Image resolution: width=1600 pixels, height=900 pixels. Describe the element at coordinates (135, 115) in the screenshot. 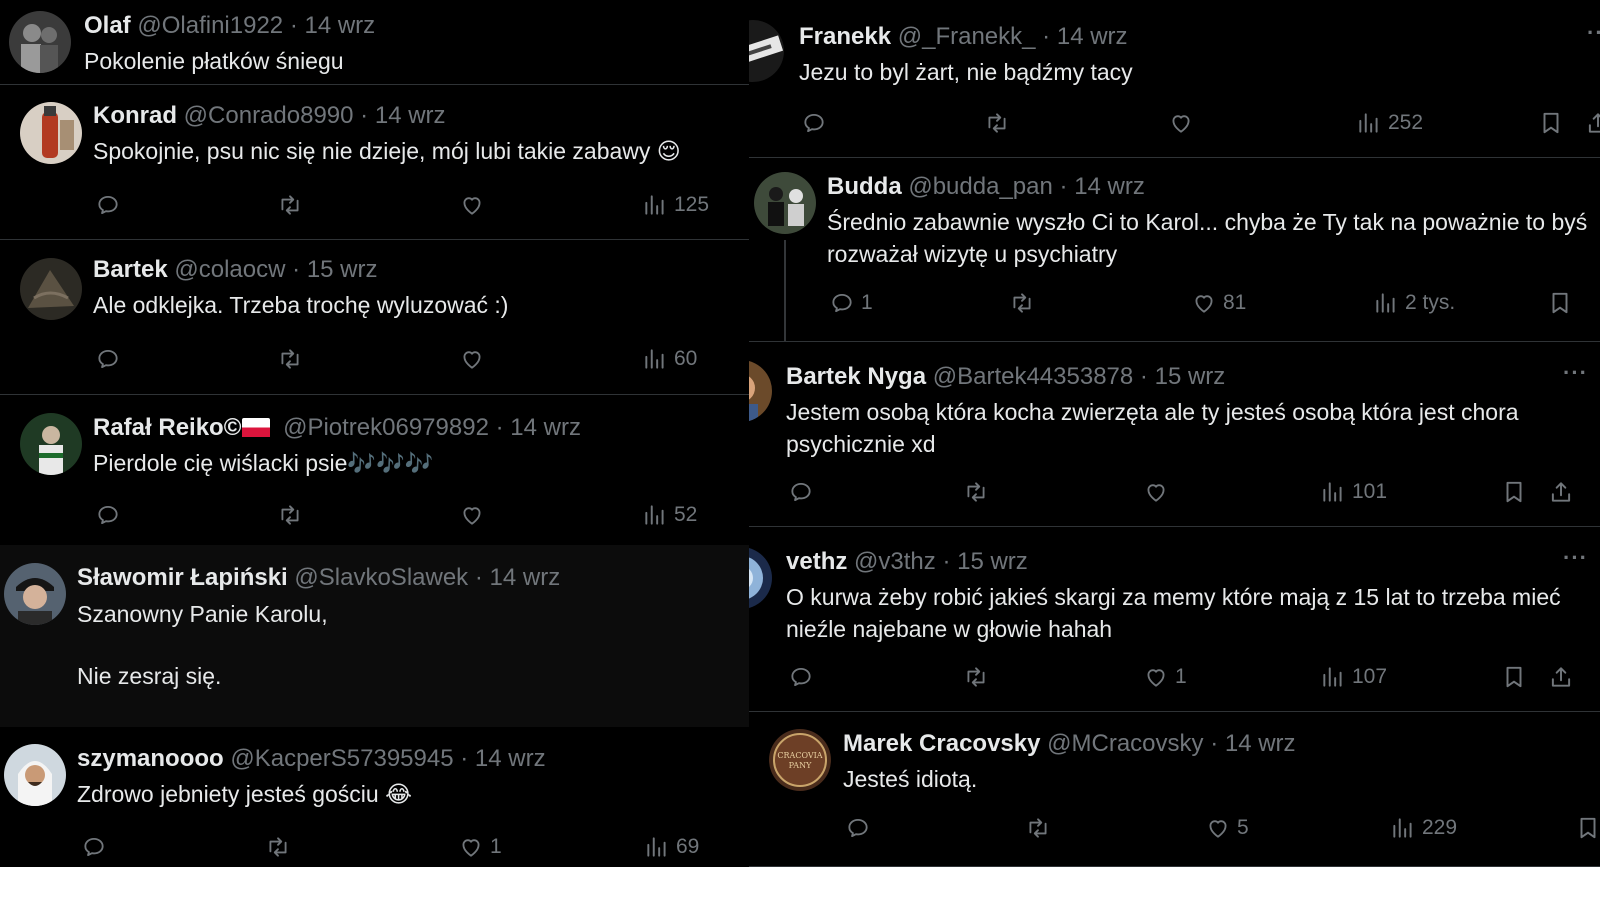

I see `author-name: Konrad` at that location.